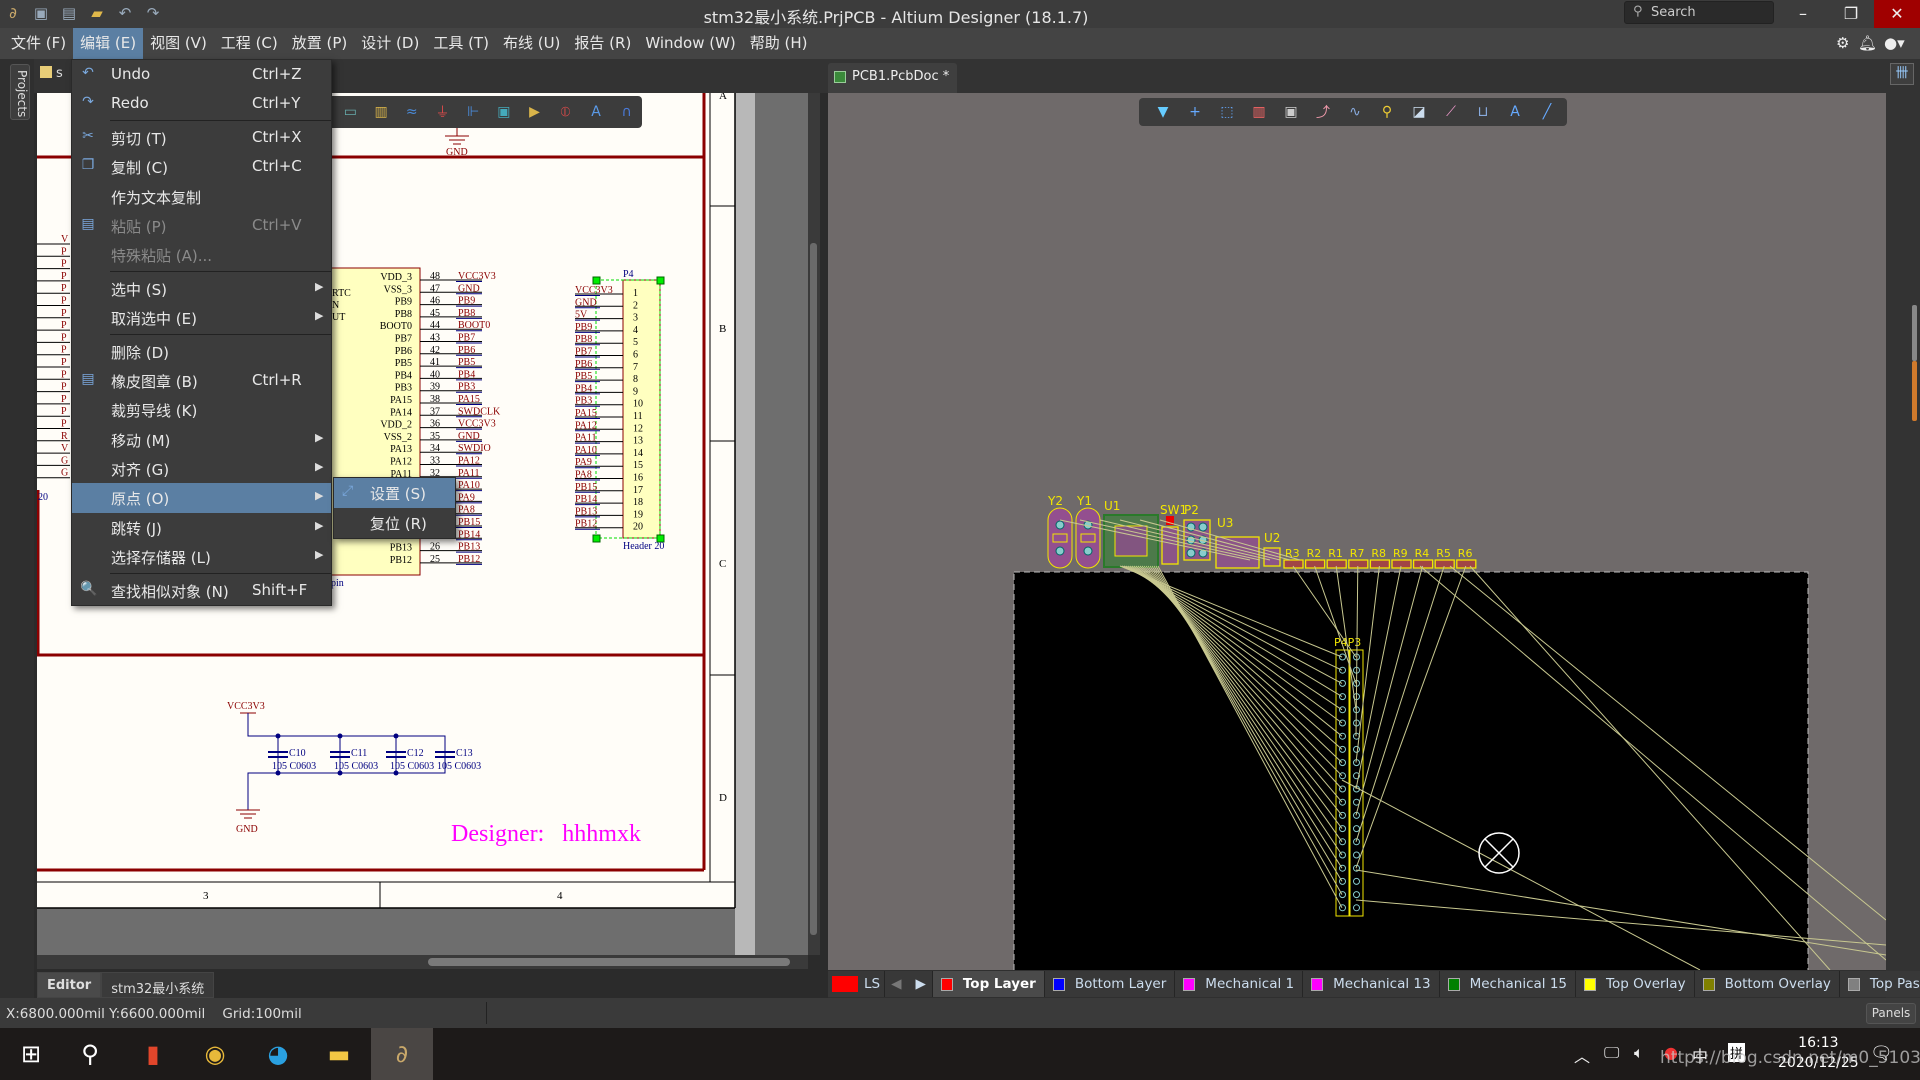  I want to click on menu-4: 放置 (P), so click(320, 43).